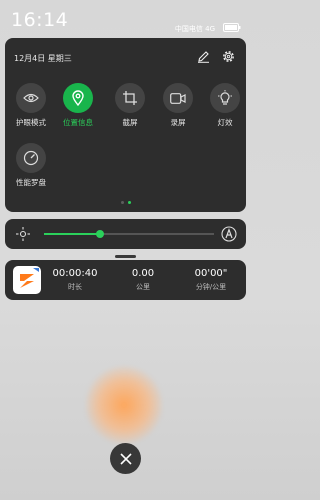 This screenshot has width=320, height=500. What do you see at coordinates (211, 287) in the screenshot?
I see `stat-unit: 分钟/公里` at bounding box center [211, 287].